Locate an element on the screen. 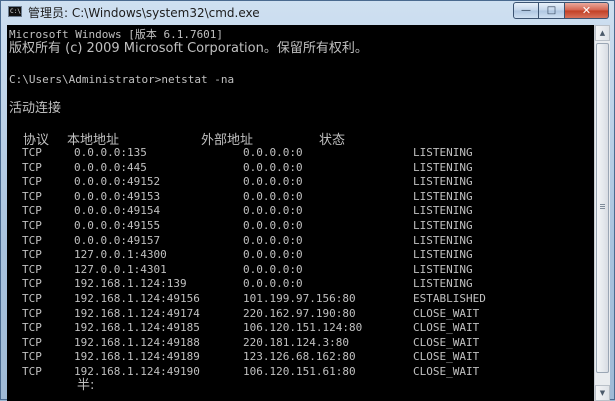  ime-fragment: 半: is located at coordinates (86, 385).